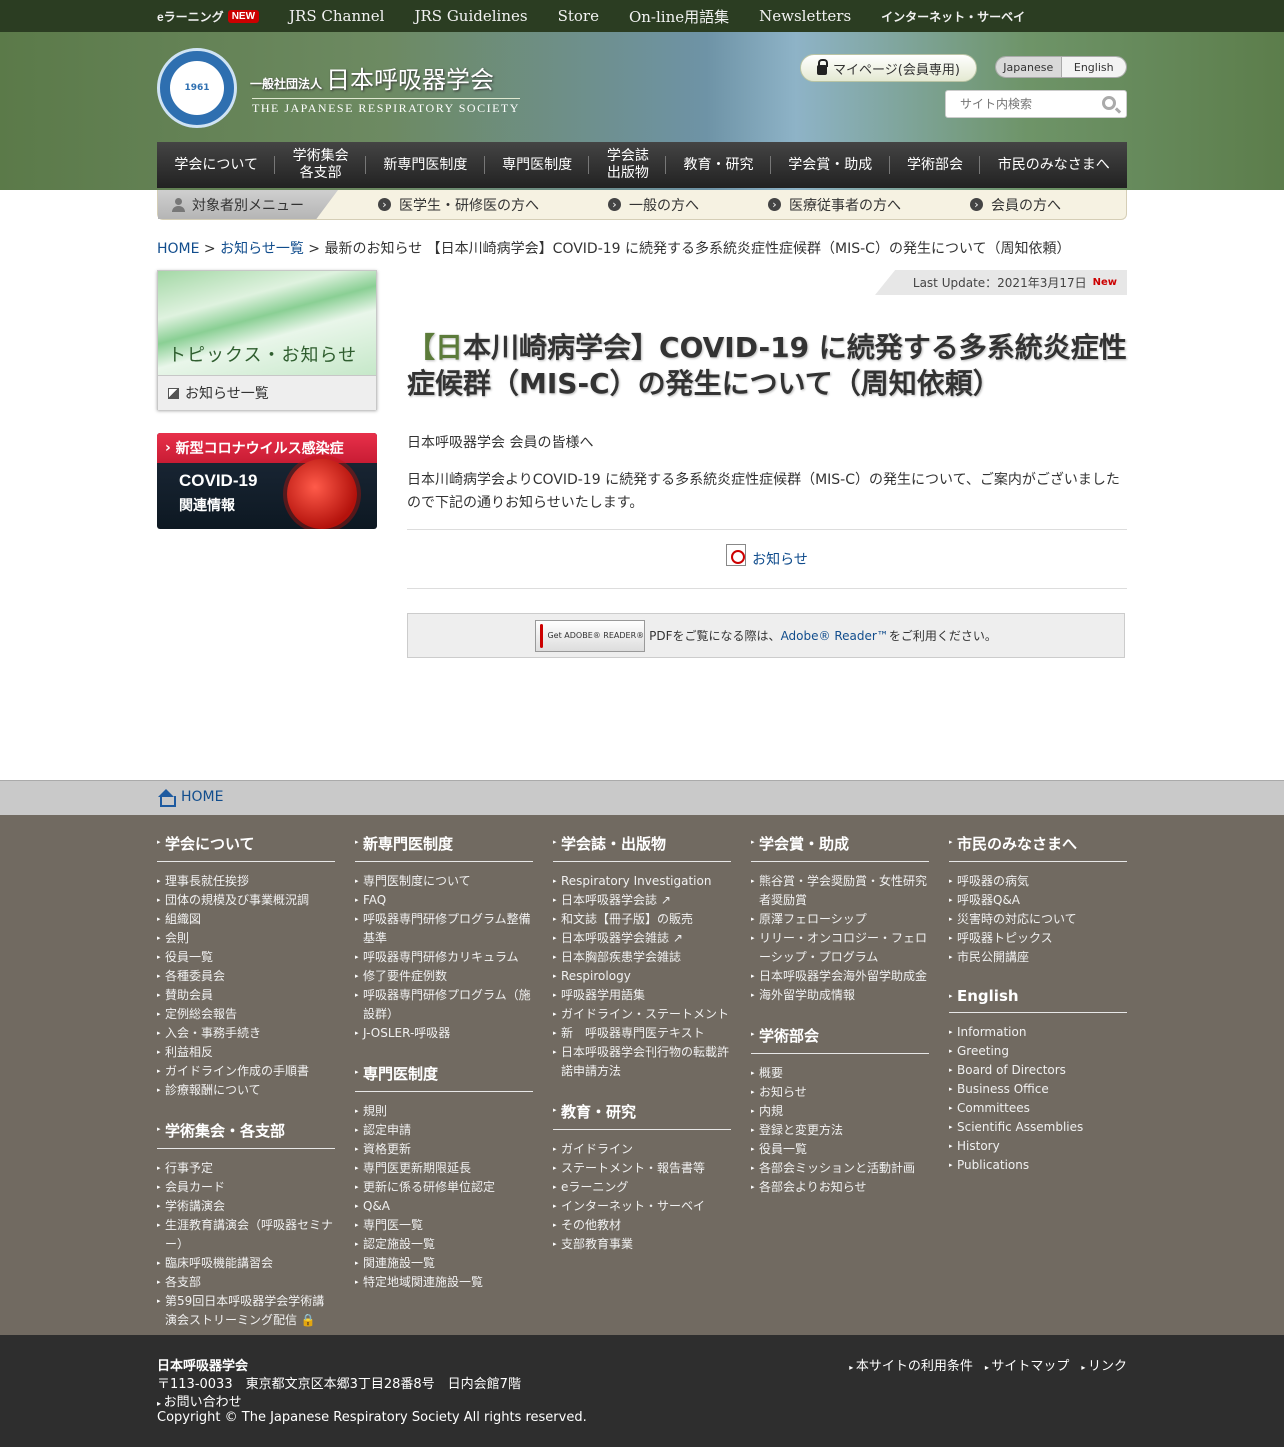  Describe the element at coordinates (246, 881) in the screenshot. I see `footer-link: 理事長就任挨拶` at that location.